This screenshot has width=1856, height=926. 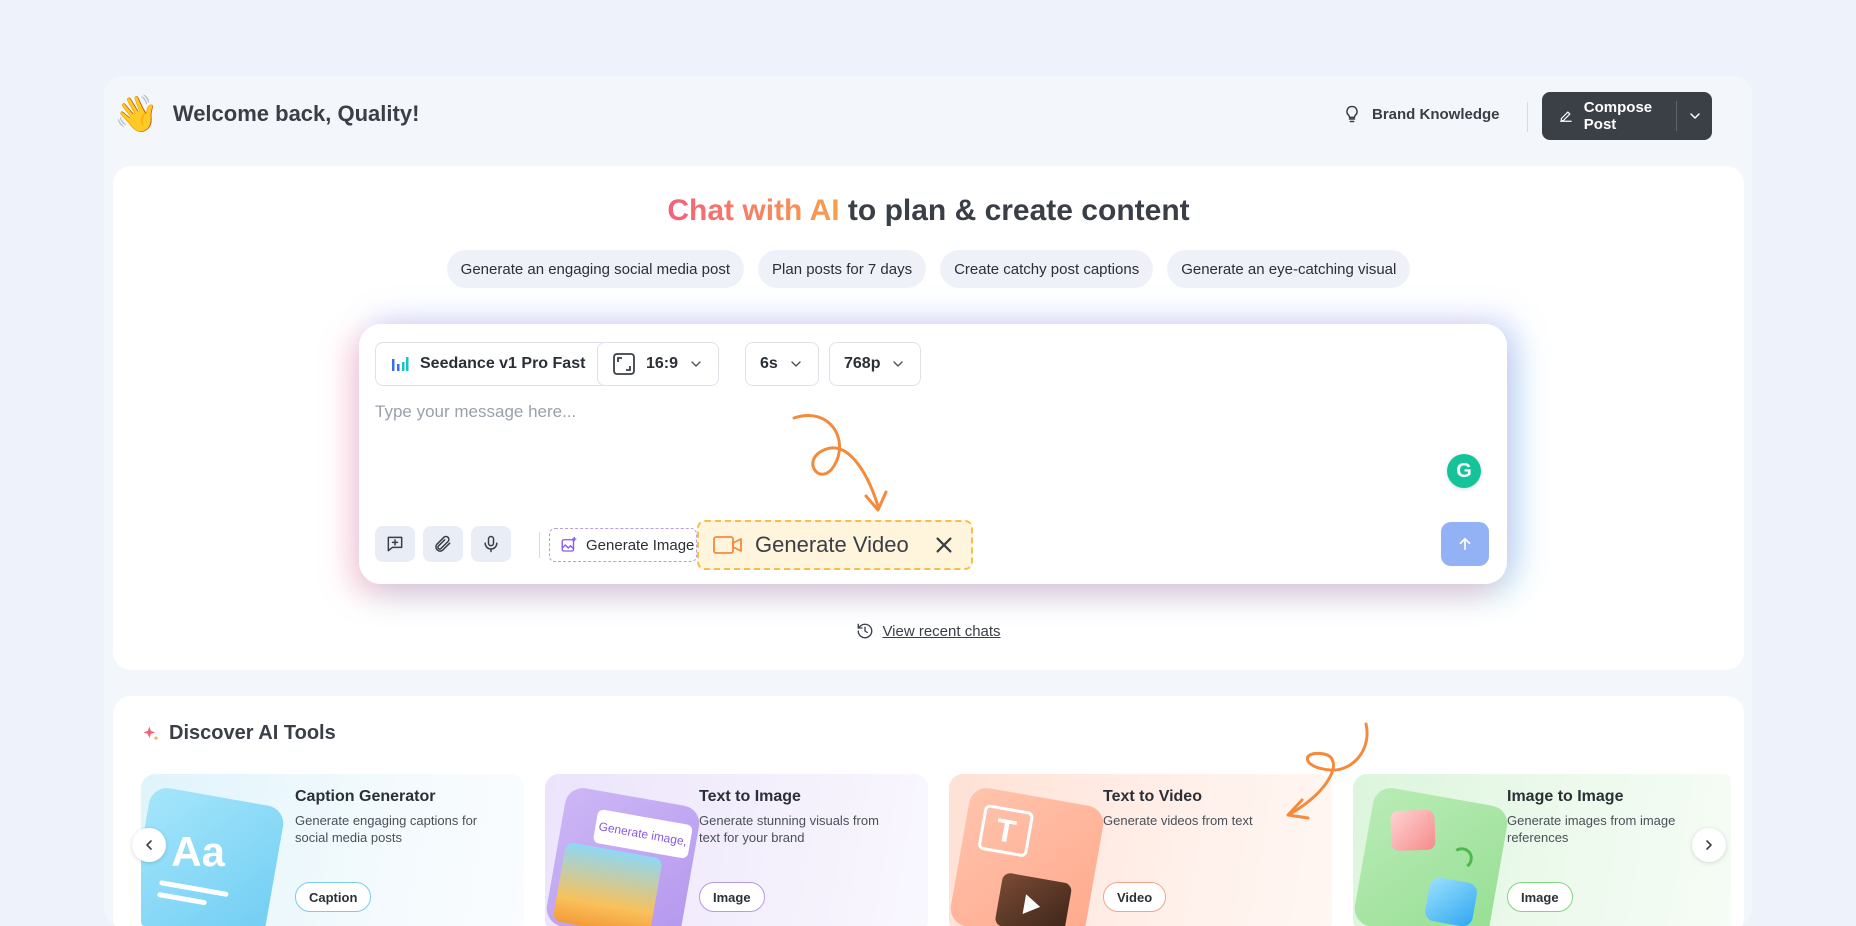 I want to click on card-title: Text to Video, so click(x=1152, y=796).